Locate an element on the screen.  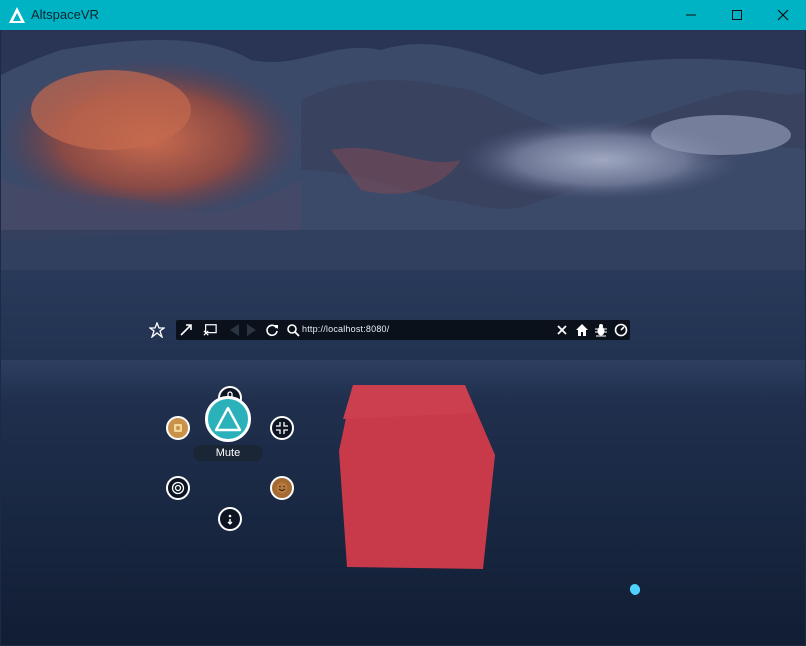
minimize-icon is located at coordinates (691, 15).